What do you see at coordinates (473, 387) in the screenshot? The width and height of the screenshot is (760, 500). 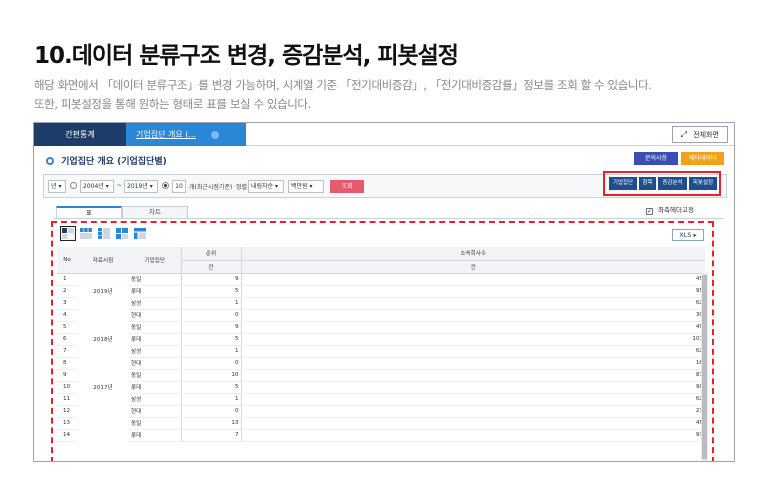 I see `row-affiliates: 90` at bounding box center [473, 387].